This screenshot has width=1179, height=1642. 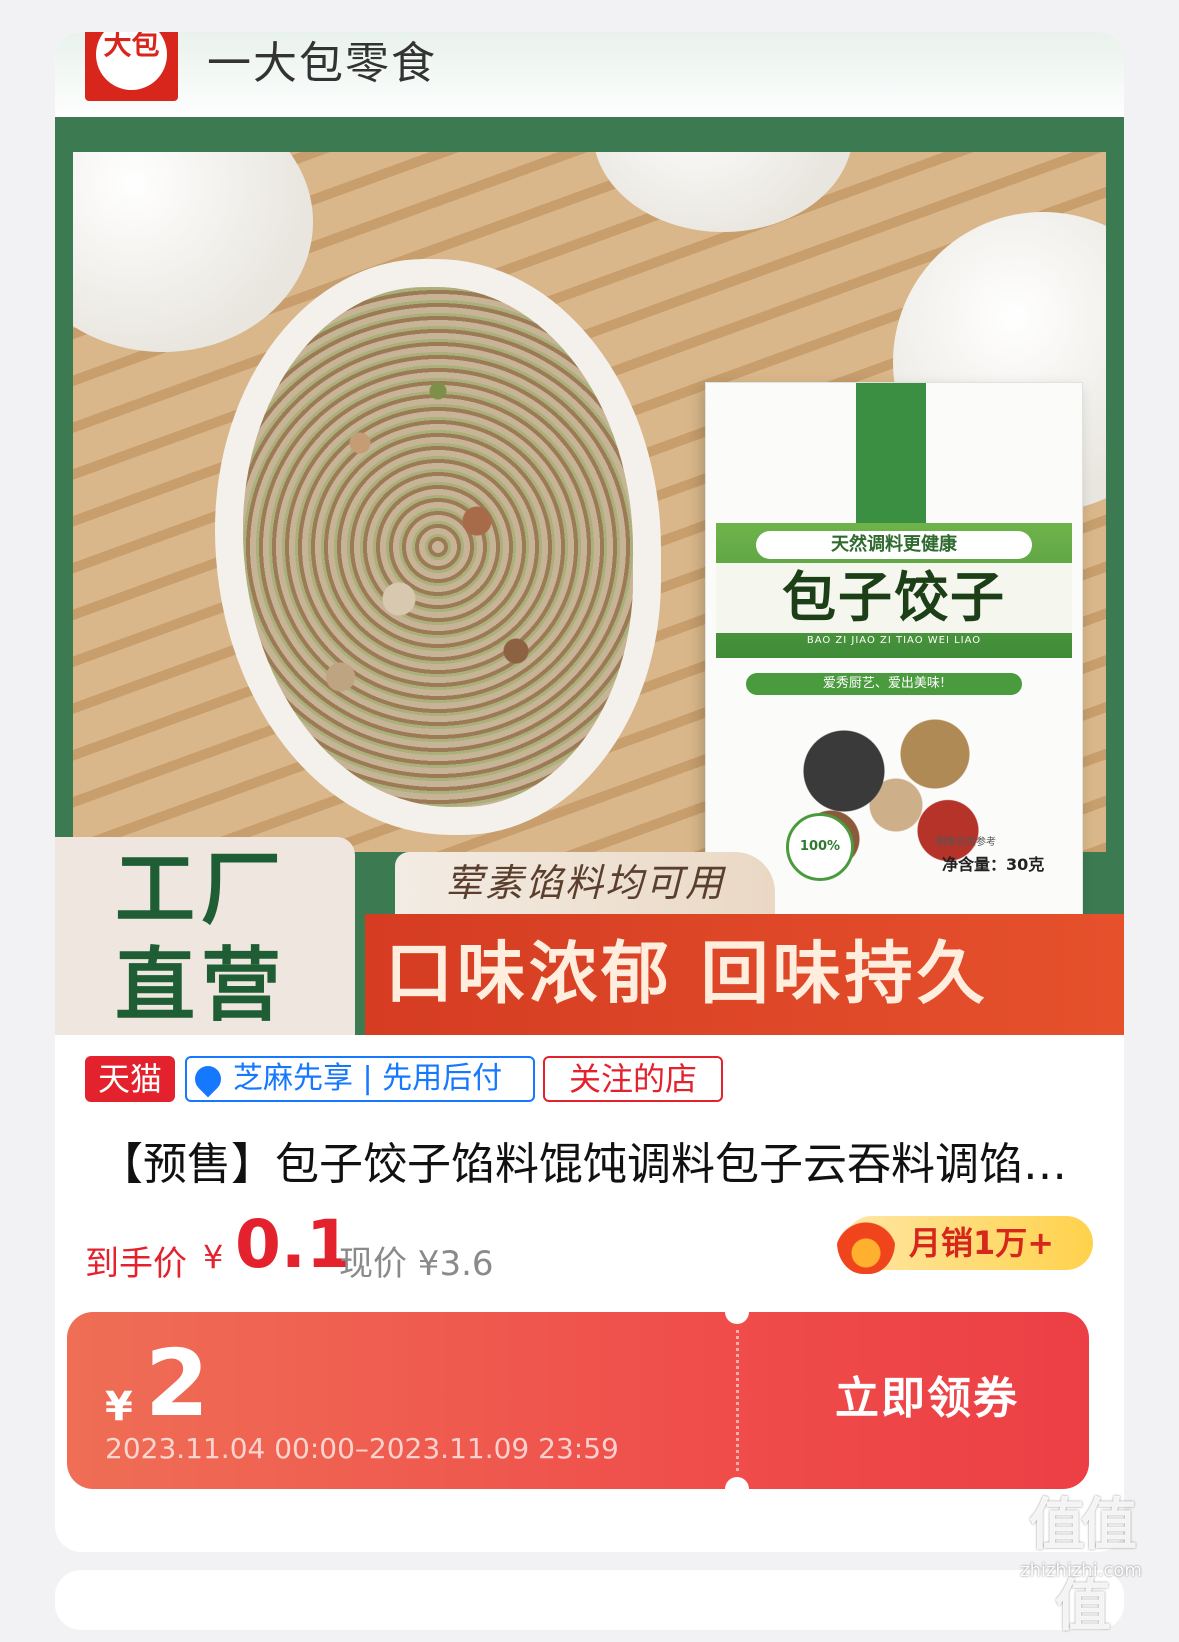 I want to click on final-price-currency: ¥, so click(x=213, y=1257).